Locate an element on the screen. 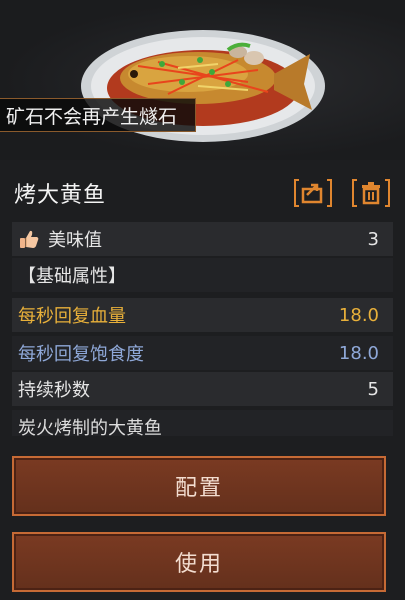 The image size is (405, 600). notice-text: 矿石不会再产生燧石 is located at coordinates (92, 116).